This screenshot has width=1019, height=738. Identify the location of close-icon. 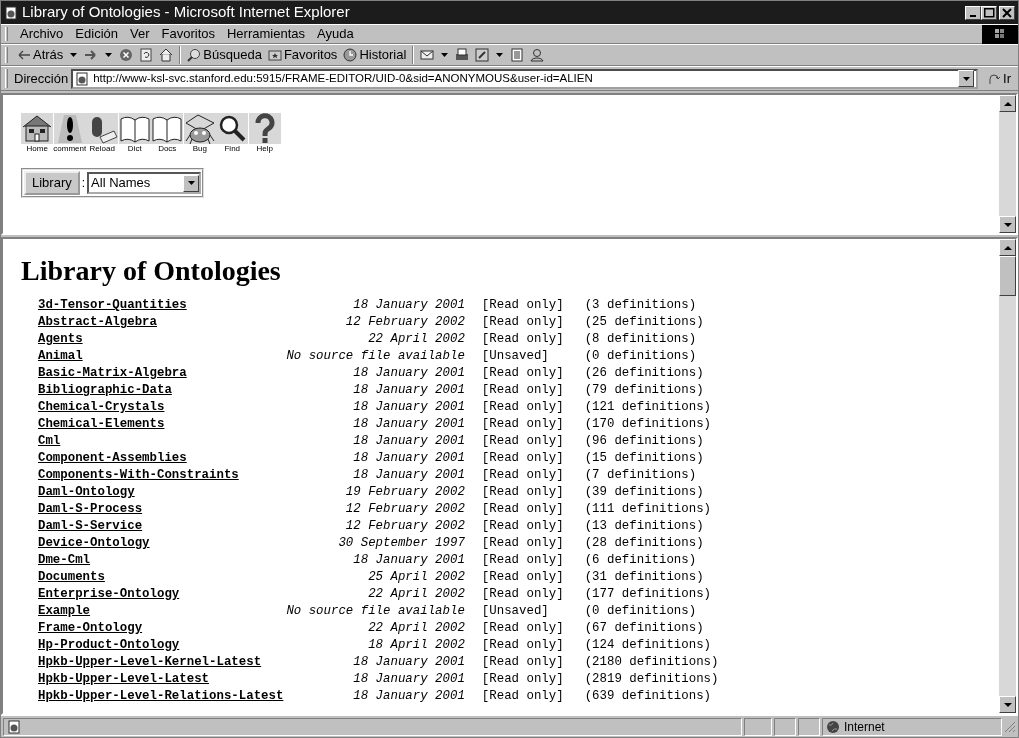
(1007, 12).